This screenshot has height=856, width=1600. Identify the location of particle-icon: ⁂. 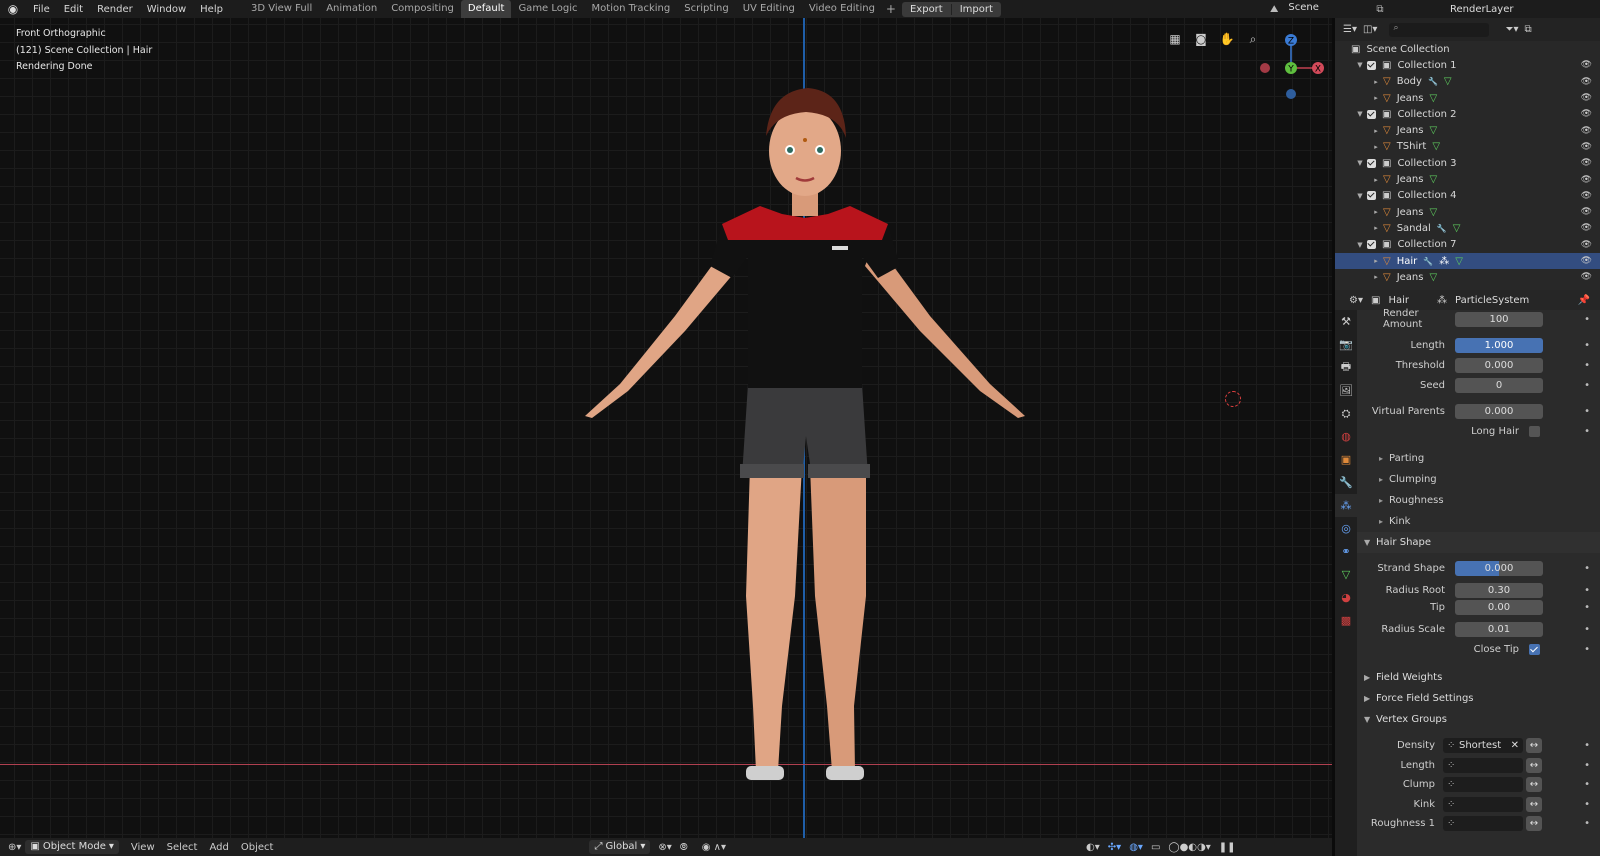
(1444, 261).